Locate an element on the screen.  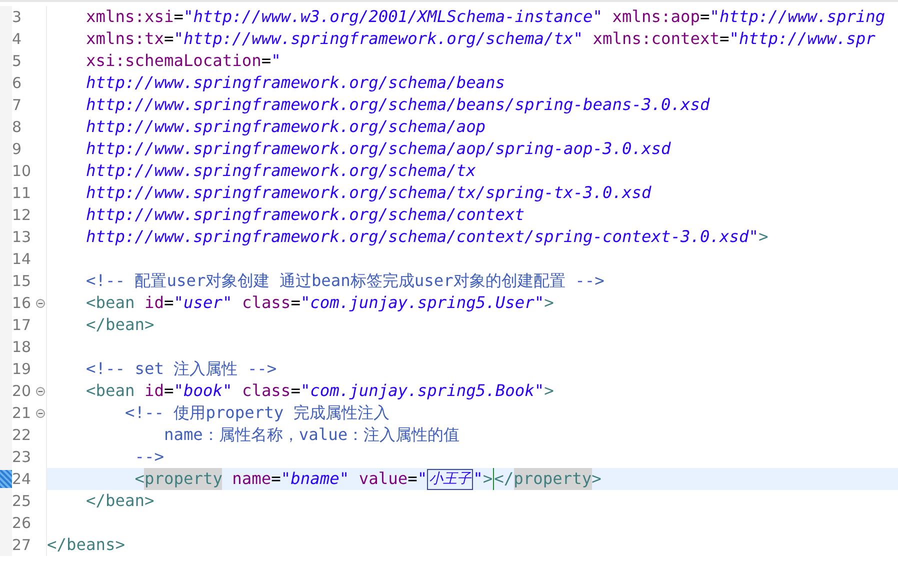
attribute-name: xmlns:aop is located at coordinates (655, 17).